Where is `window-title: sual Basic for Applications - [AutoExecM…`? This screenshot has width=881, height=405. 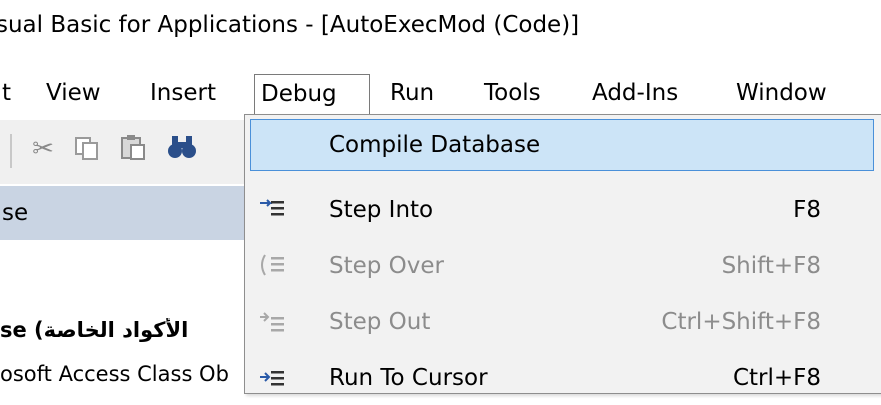
window-title: sual Basic for Applications - [AutoExecM… is located at coordinates (290, 25).